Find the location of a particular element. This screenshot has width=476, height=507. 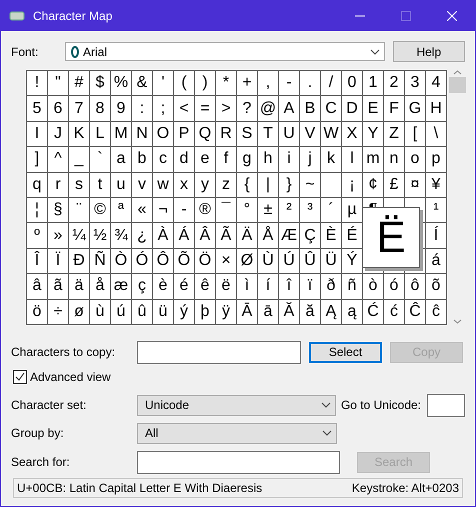

character-cell: ÷ is located at coordinates (58, 312).